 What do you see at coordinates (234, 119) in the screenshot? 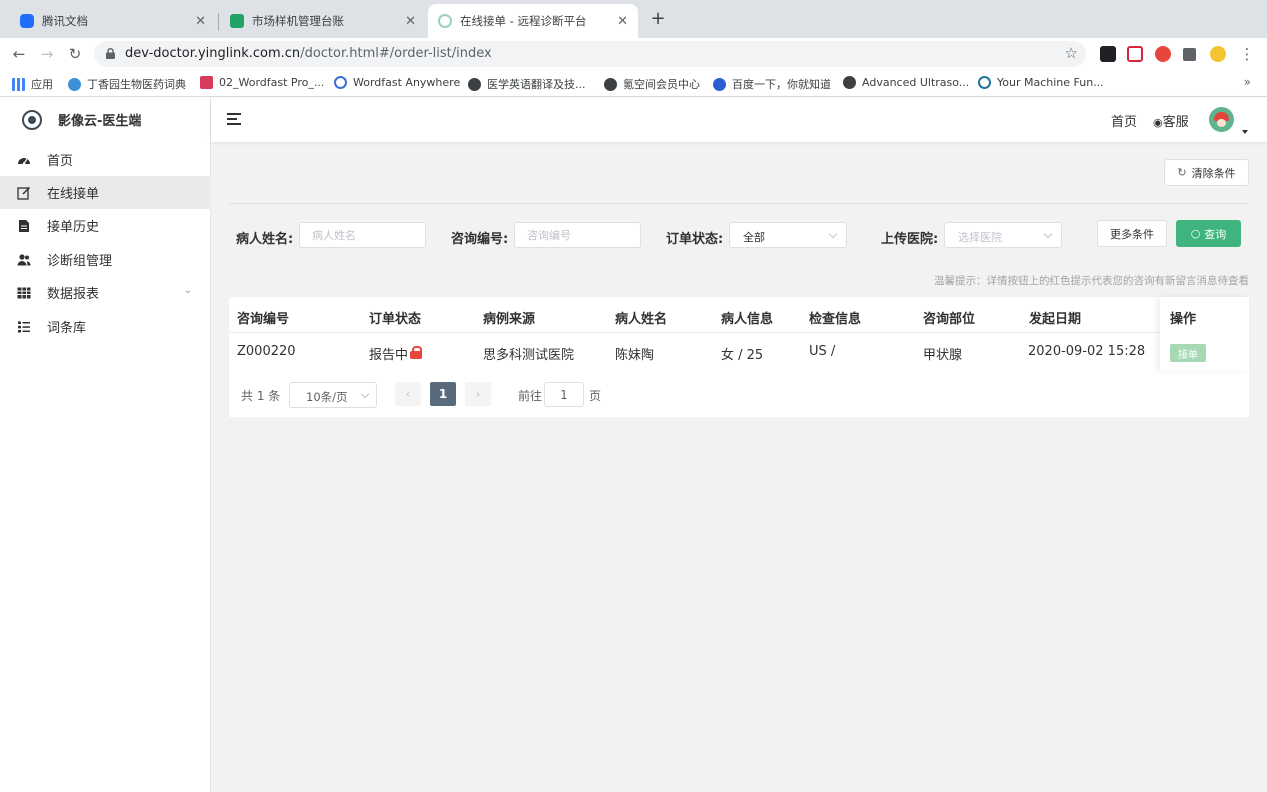
I see `menu-toggle-icon` at bounding box center [234, 119].